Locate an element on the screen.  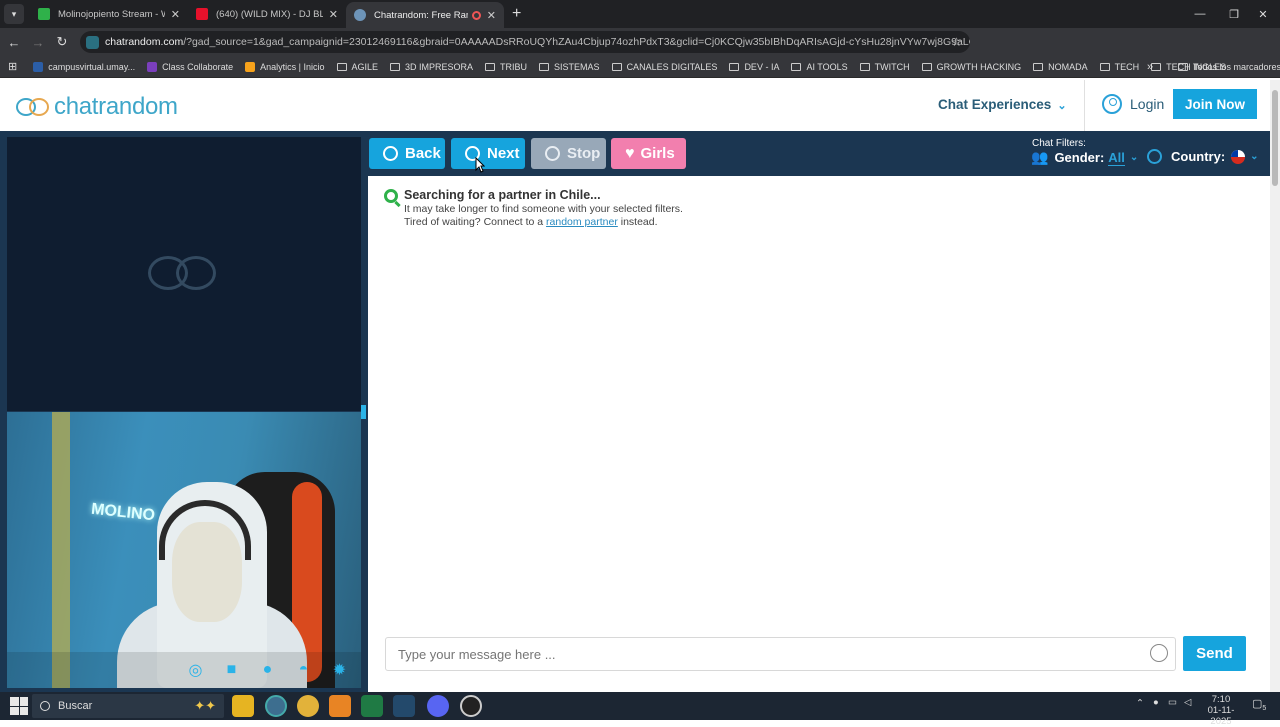
switch-camera-icon: ◎ is located at coordinates (195, 670).